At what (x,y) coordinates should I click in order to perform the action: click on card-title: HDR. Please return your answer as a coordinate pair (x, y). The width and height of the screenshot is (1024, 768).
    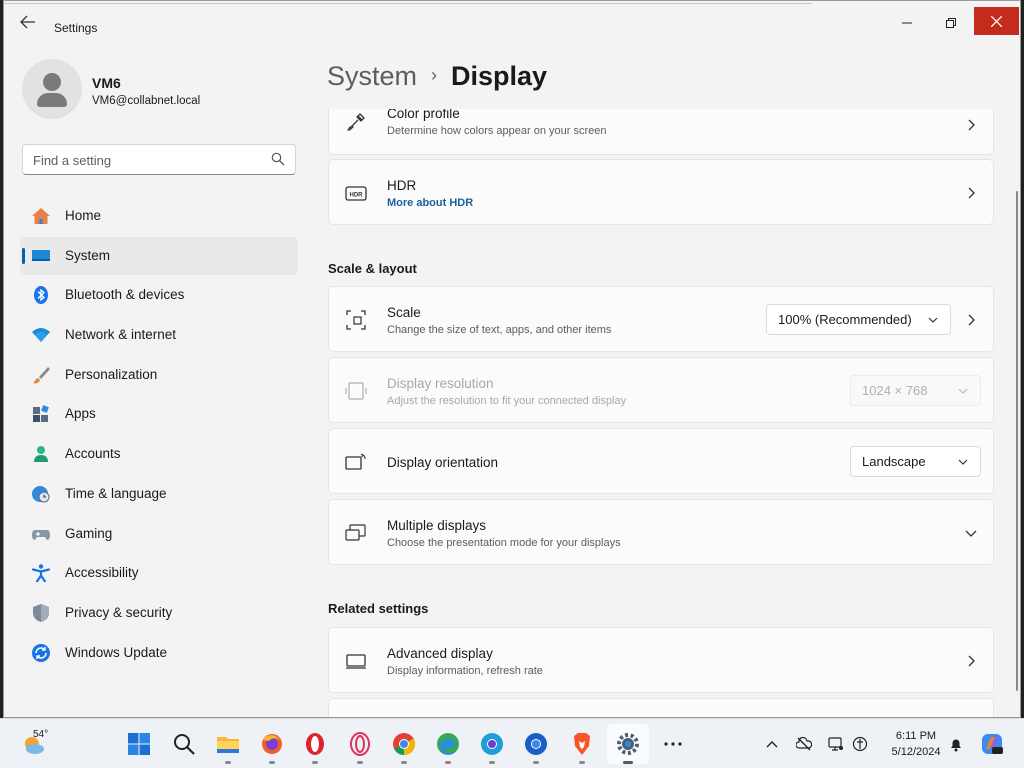
    Looking at the image, I should click on (402, 185).